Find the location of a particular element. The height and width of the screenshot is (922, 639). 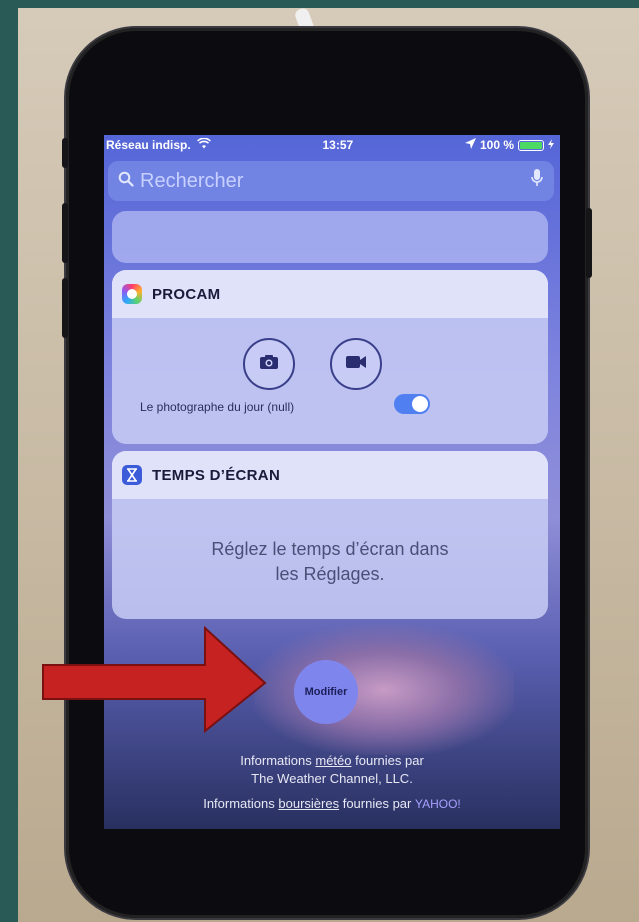

weather-prefix: Informations is located at coordinates (276, 760).